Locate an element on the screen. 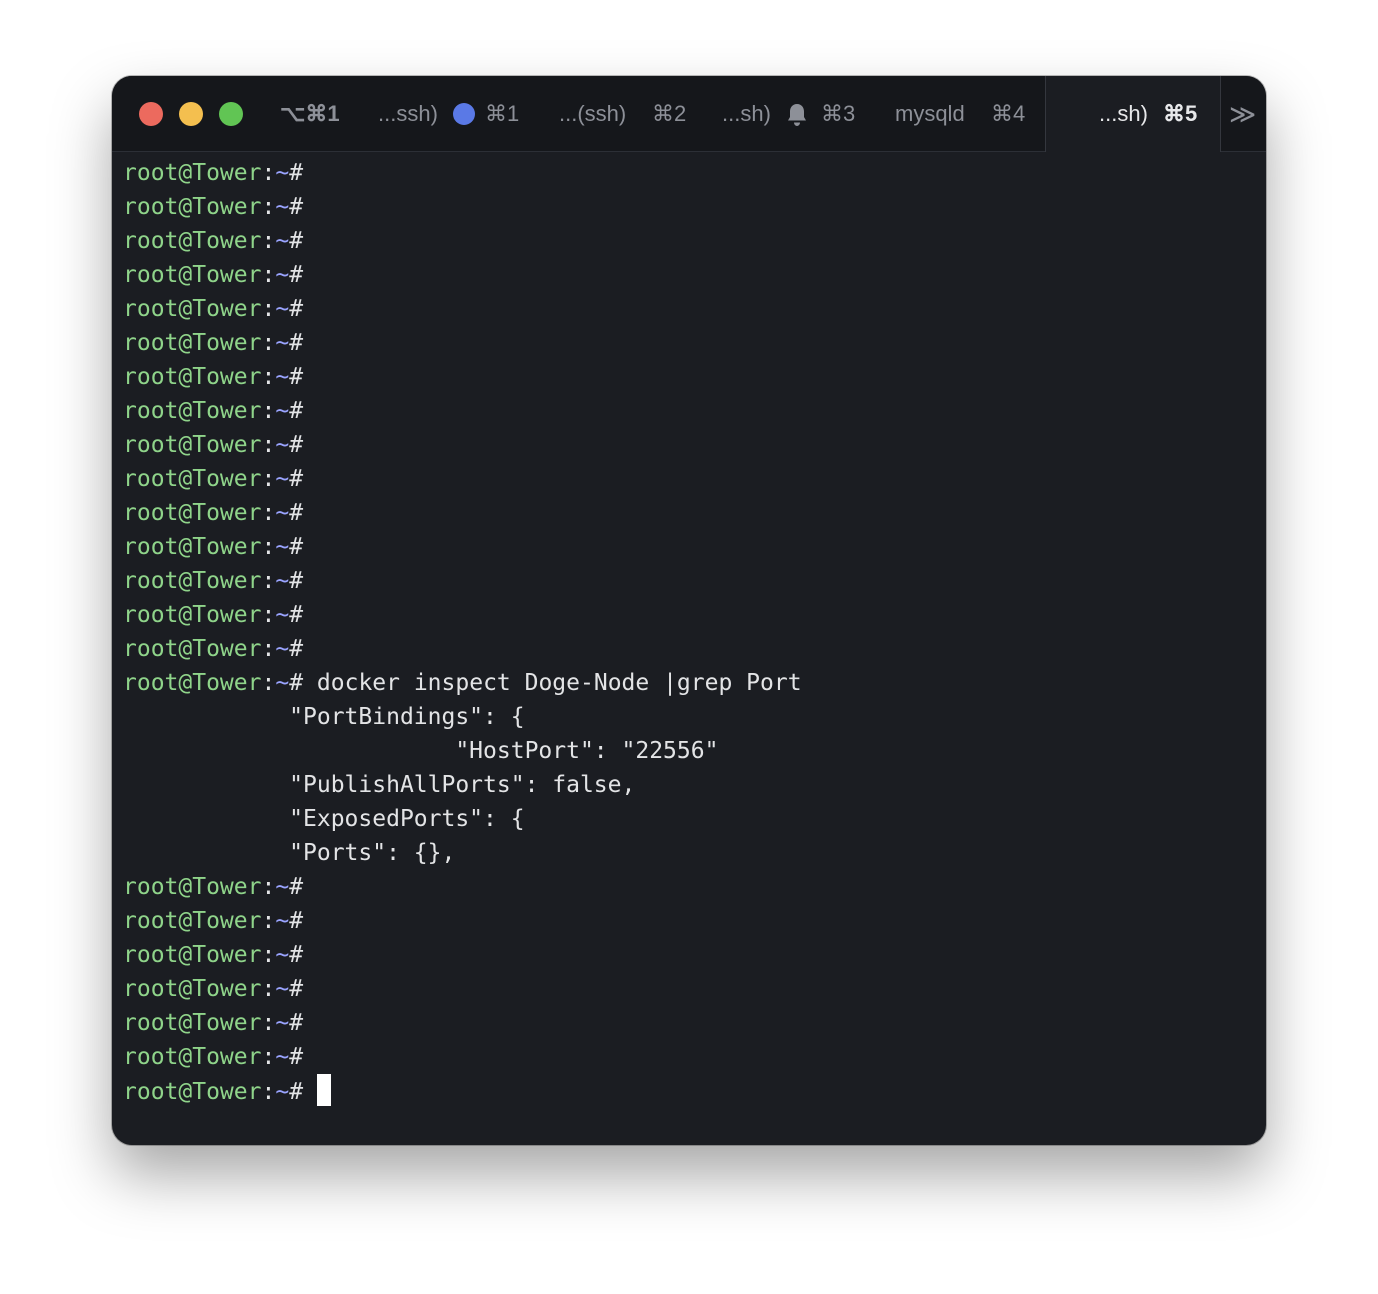 This screenshot has width=1378, height=1294. tab-6-shortcut: ⌘5 is located at coordinates (1180, 113).